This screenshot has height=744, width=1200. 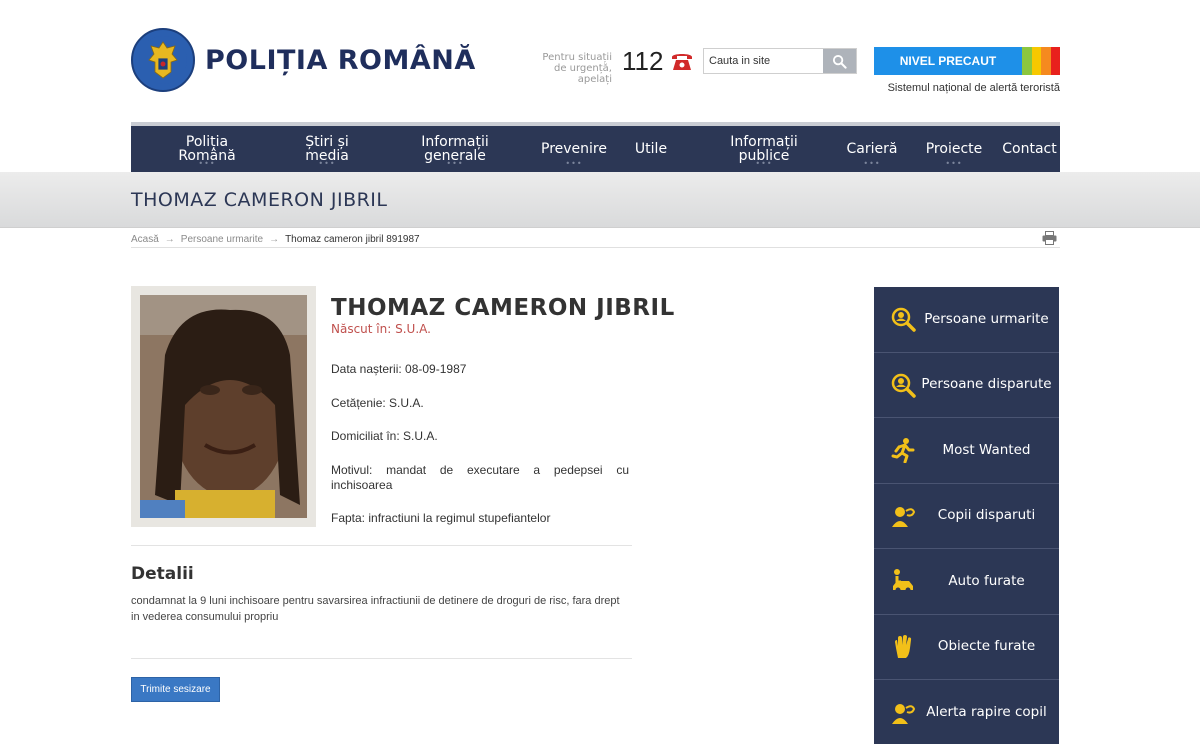 What do you see at coordinates (455, 149) in the screenshot?
I see `nav-item-informatii-generale: Informații generale •••` at bounding box center [455, 149].